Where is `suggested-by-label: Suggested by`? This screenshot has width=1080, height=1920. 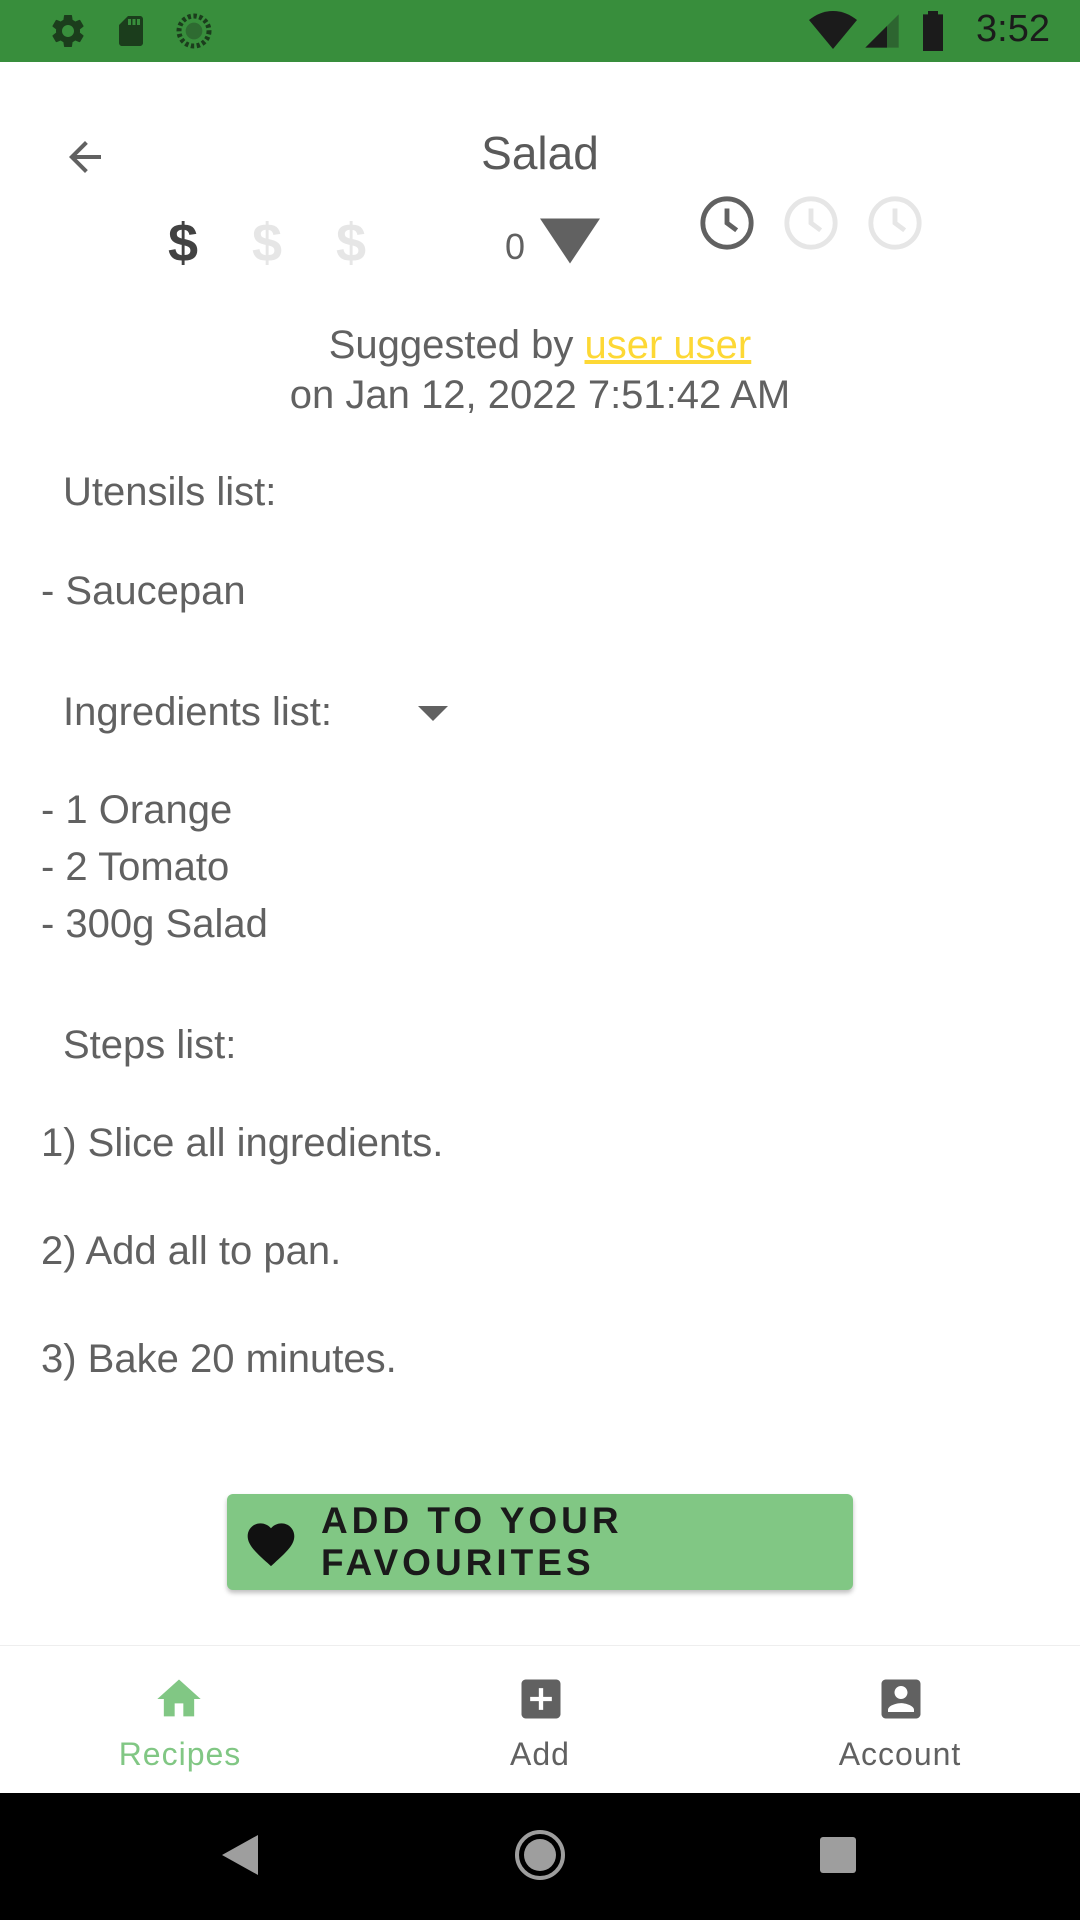
suggested-by-label: Suggested by is located at coordinates (451, 345).